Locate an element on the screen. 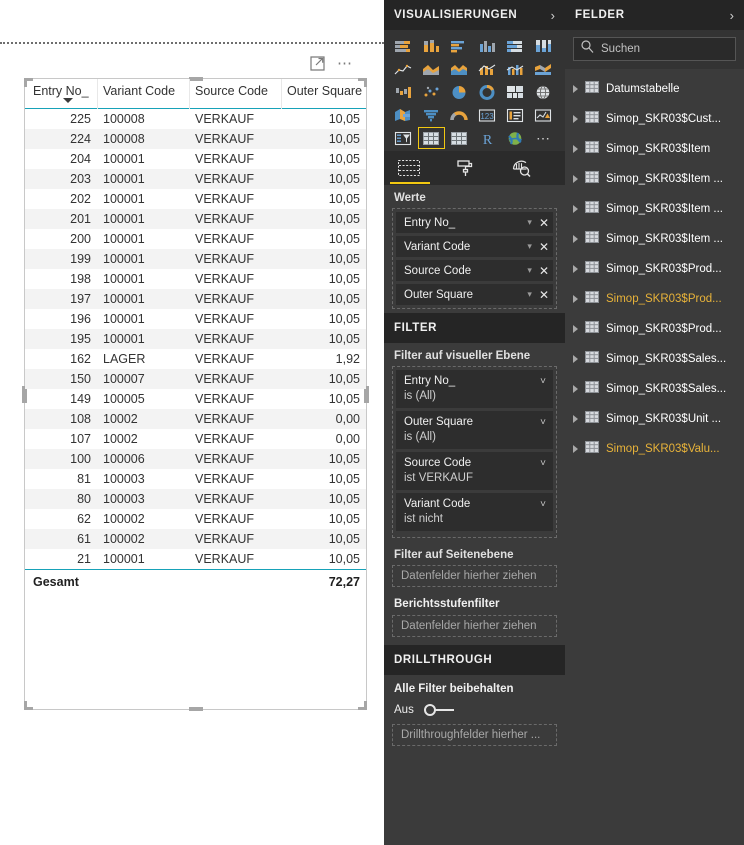 Image resolution: width=744 pixels, height=845 pixels. column-header-source-code: Source Code is located at coordinates (235, 88).